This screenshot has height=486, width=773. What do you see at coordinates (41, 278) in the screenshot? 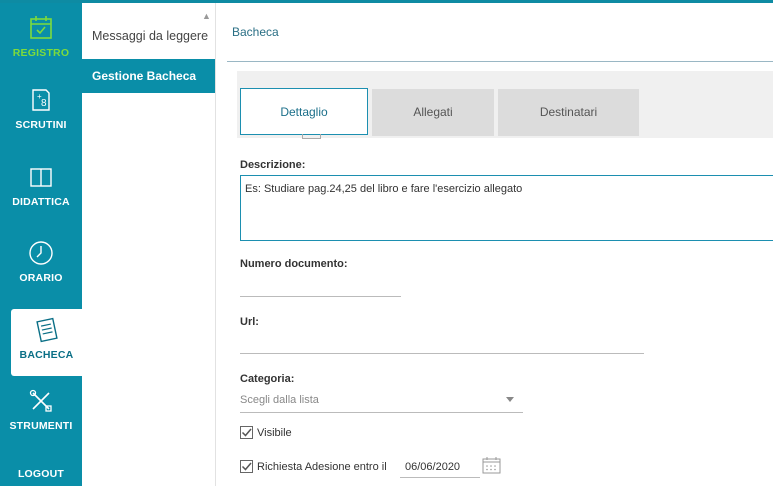
I see `nav-label: ORARIO` at bounding box center [41, 278].